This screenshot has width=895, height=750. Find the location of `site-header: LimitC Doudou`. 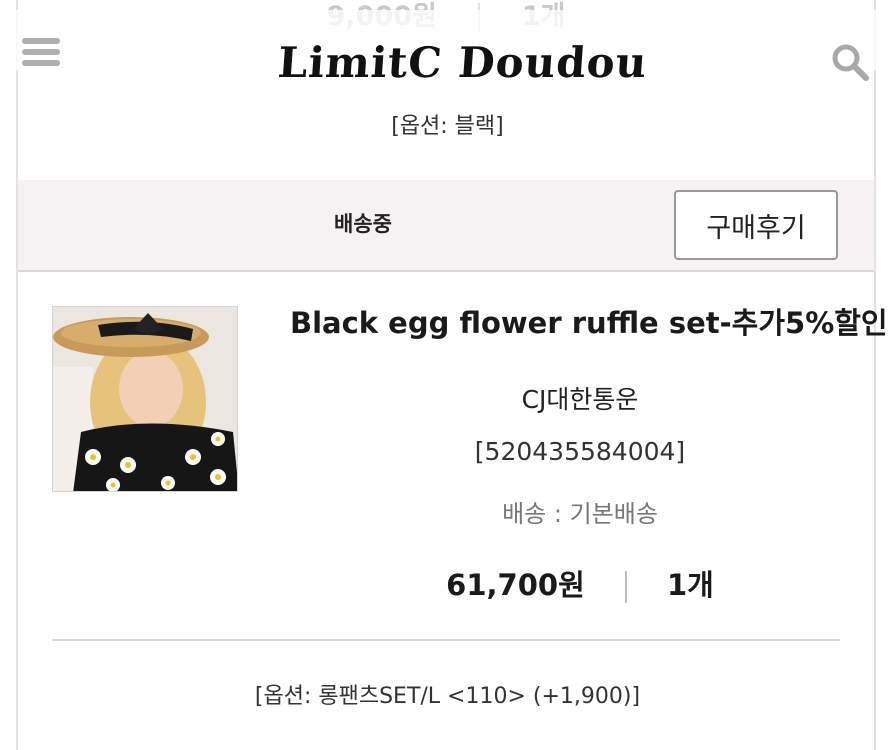

site-header: LimitC Doudou is located at coordinates (447, 48).